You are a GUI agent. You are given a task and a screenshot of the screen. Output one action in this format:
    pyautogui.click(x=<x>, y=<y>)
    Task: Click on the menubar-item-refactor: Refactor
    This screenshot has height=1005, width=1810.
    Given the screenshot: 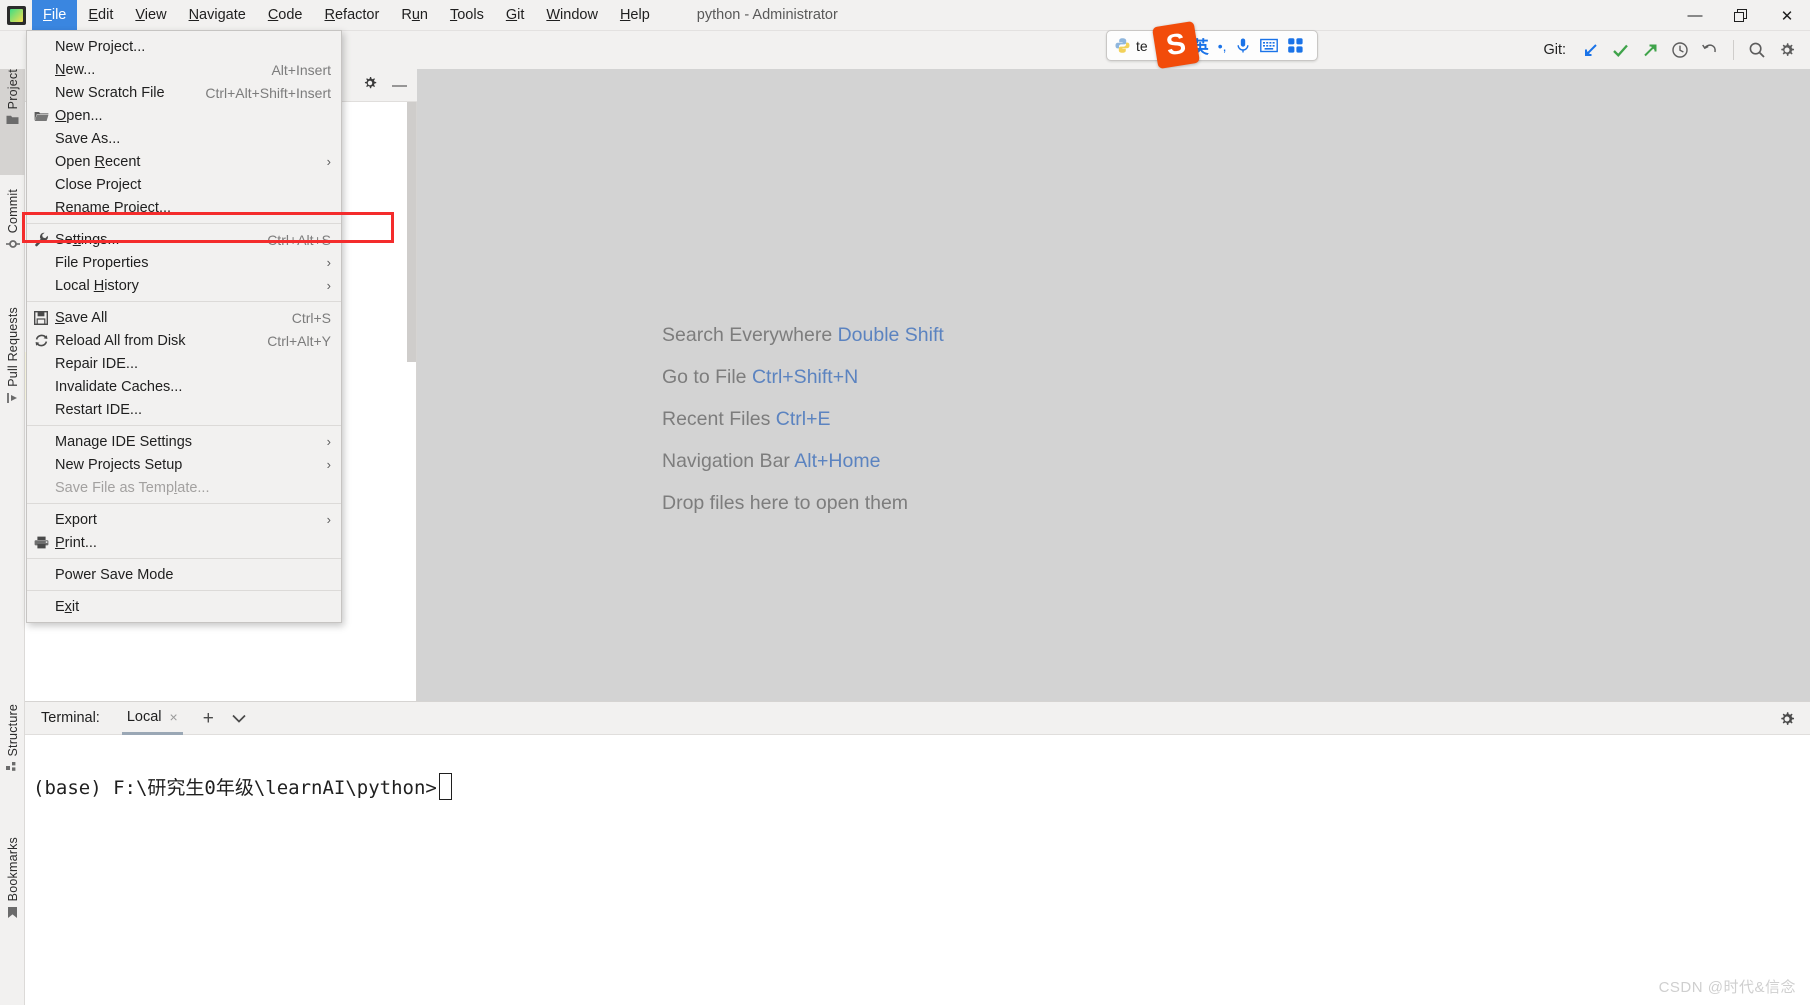 What is the action you would take?
    pyautogui.click(x=352, y=15)
    